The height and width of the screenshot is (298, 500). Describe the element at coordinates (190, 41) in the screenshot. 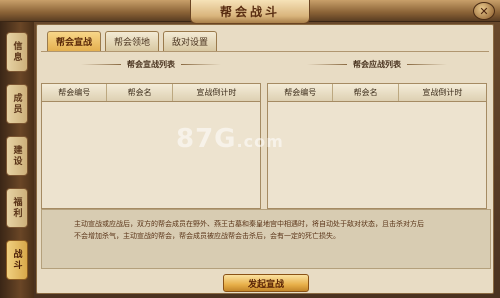

I see `tab-hostile-settings: 敌对设置` at that location.